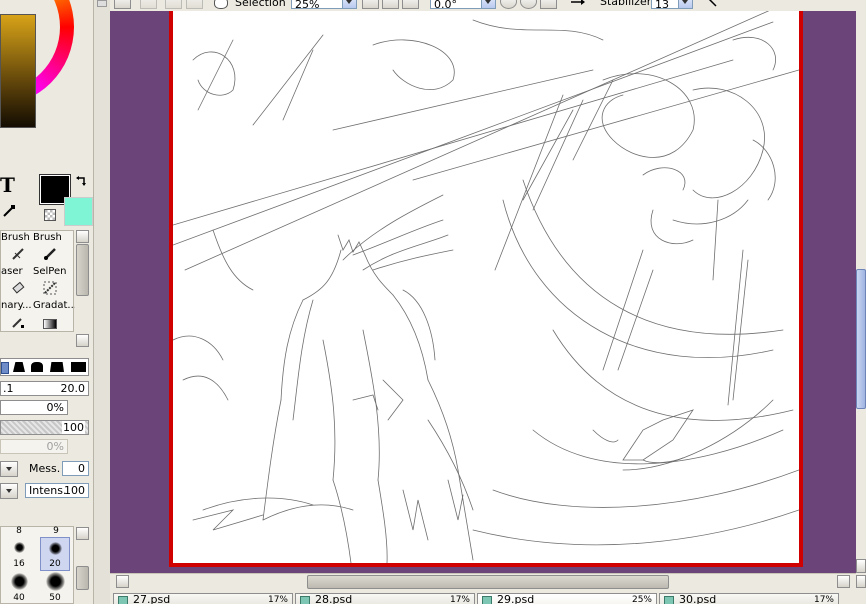  Describe the element at coordinates (19, 554) in the screenshot. I see `brush-size-16: 16` at that location.